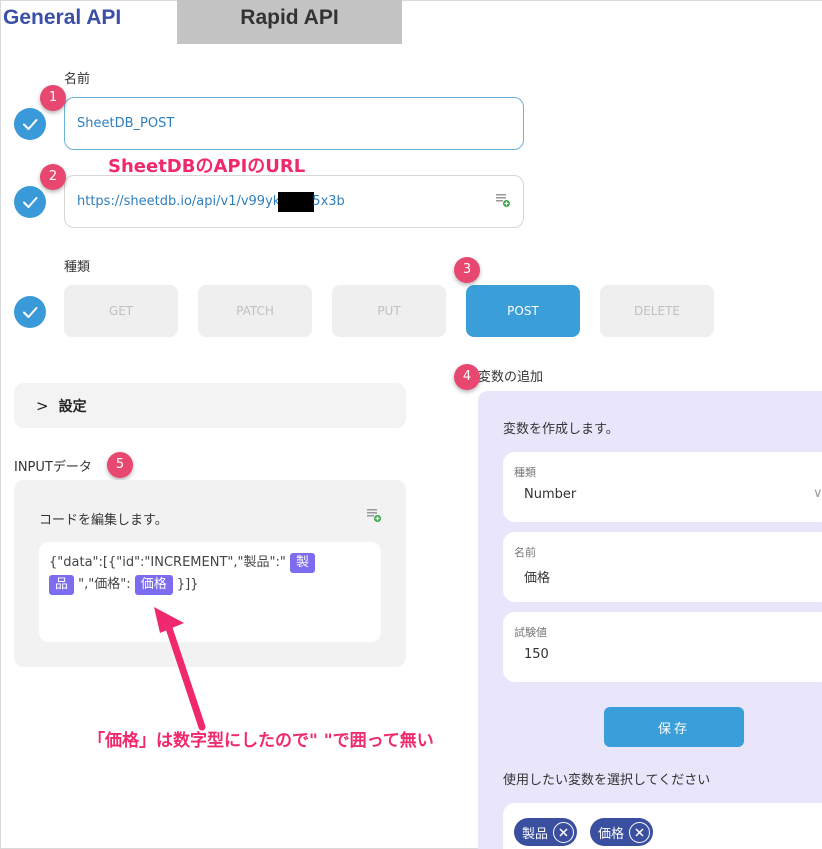 This screenshot has width=822, height=849. What do you see at coordinates (289, 22) in the screenshot?
I see `tab-rapid-api: Rapid API` at bounding box center [289, 22].